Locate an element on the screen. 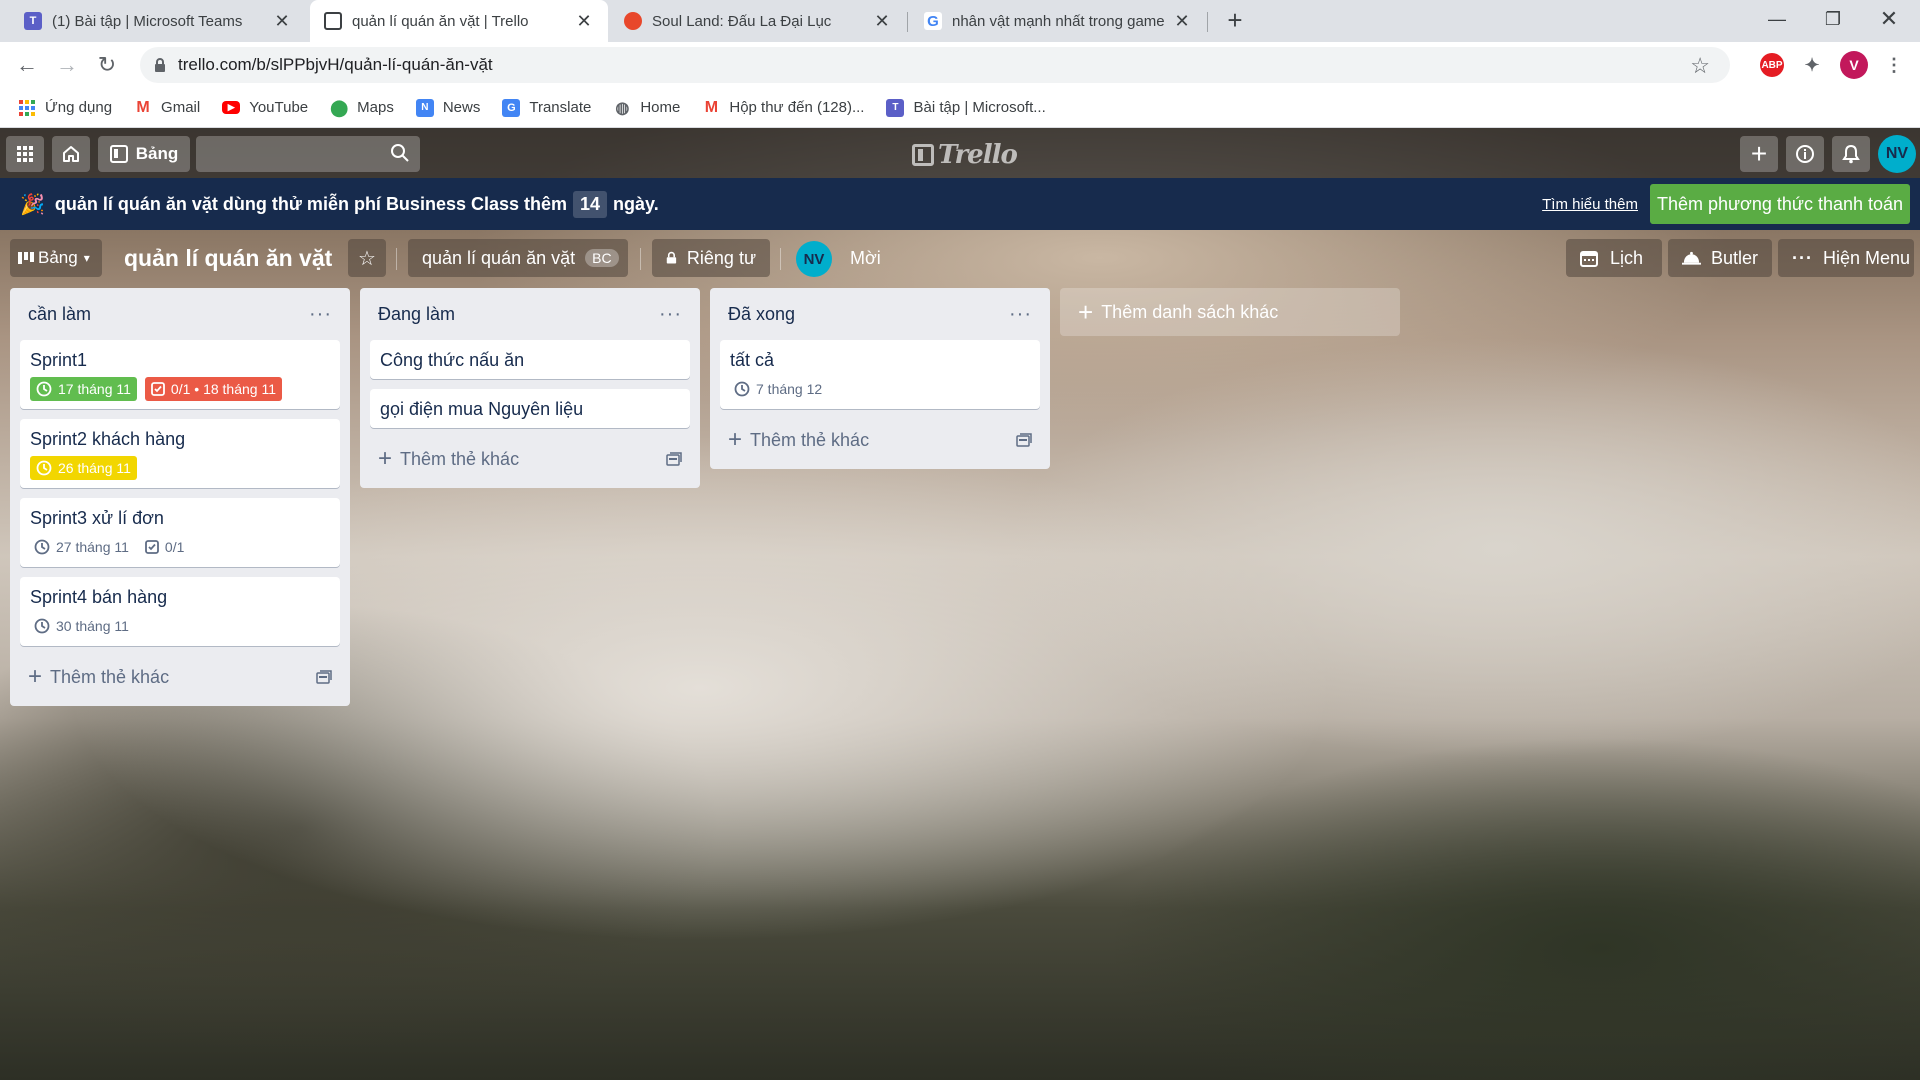 The width and height of the screenshot is (1920, 1080). board-view-switcher: Bảng ▾ is located at coordinates (56, 258).